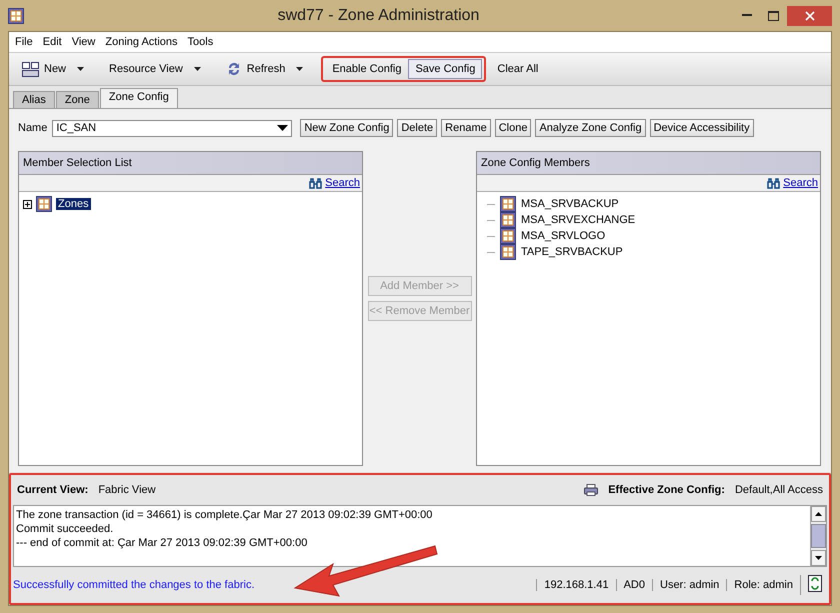 The height and width of the screenshot is (613, 840). I want to click on window-title: swd77 - Zone Administration, so click(378, 15).